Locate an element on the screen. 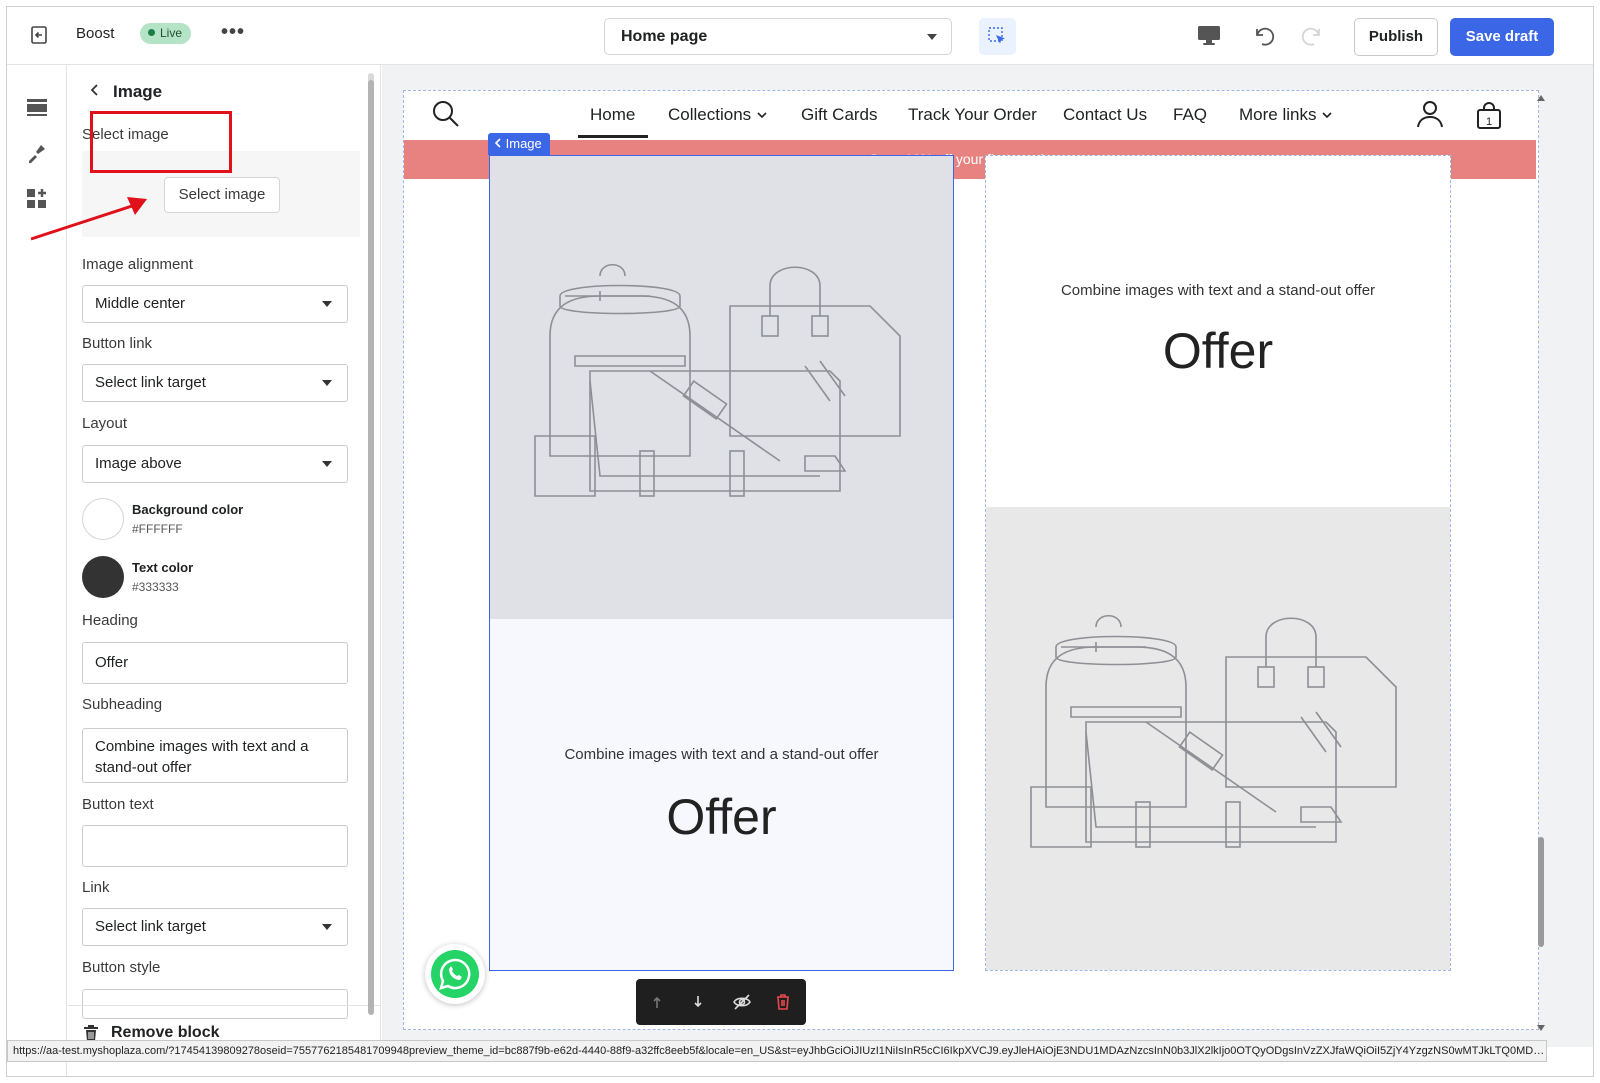 Image resolution: width=1600 pixels, height=1083 pixels. whatsapp-icon is located at coordinates (455, 974).